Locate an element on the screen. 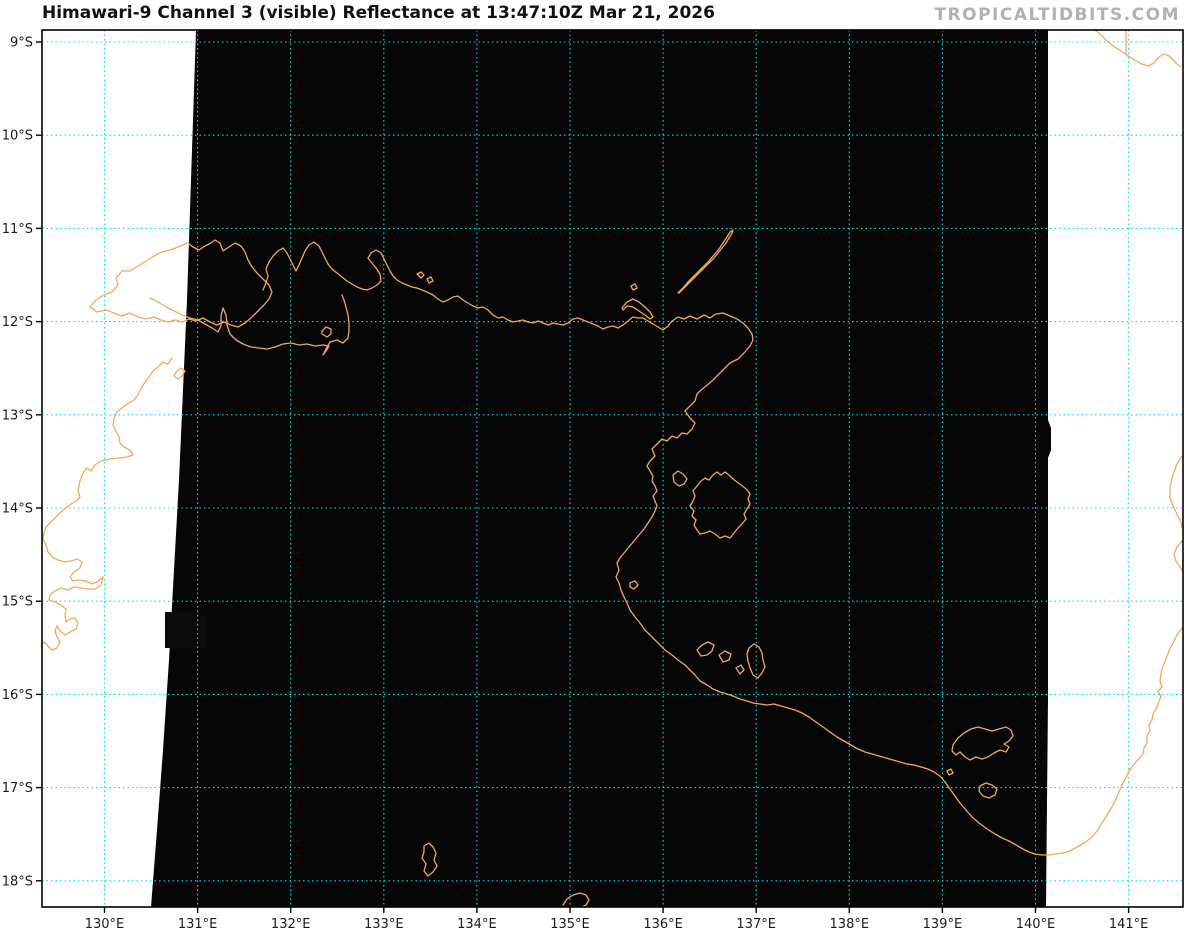 The image size is (1200, 929). y-tick-label: 17°S is located at coordinates (17, 788).